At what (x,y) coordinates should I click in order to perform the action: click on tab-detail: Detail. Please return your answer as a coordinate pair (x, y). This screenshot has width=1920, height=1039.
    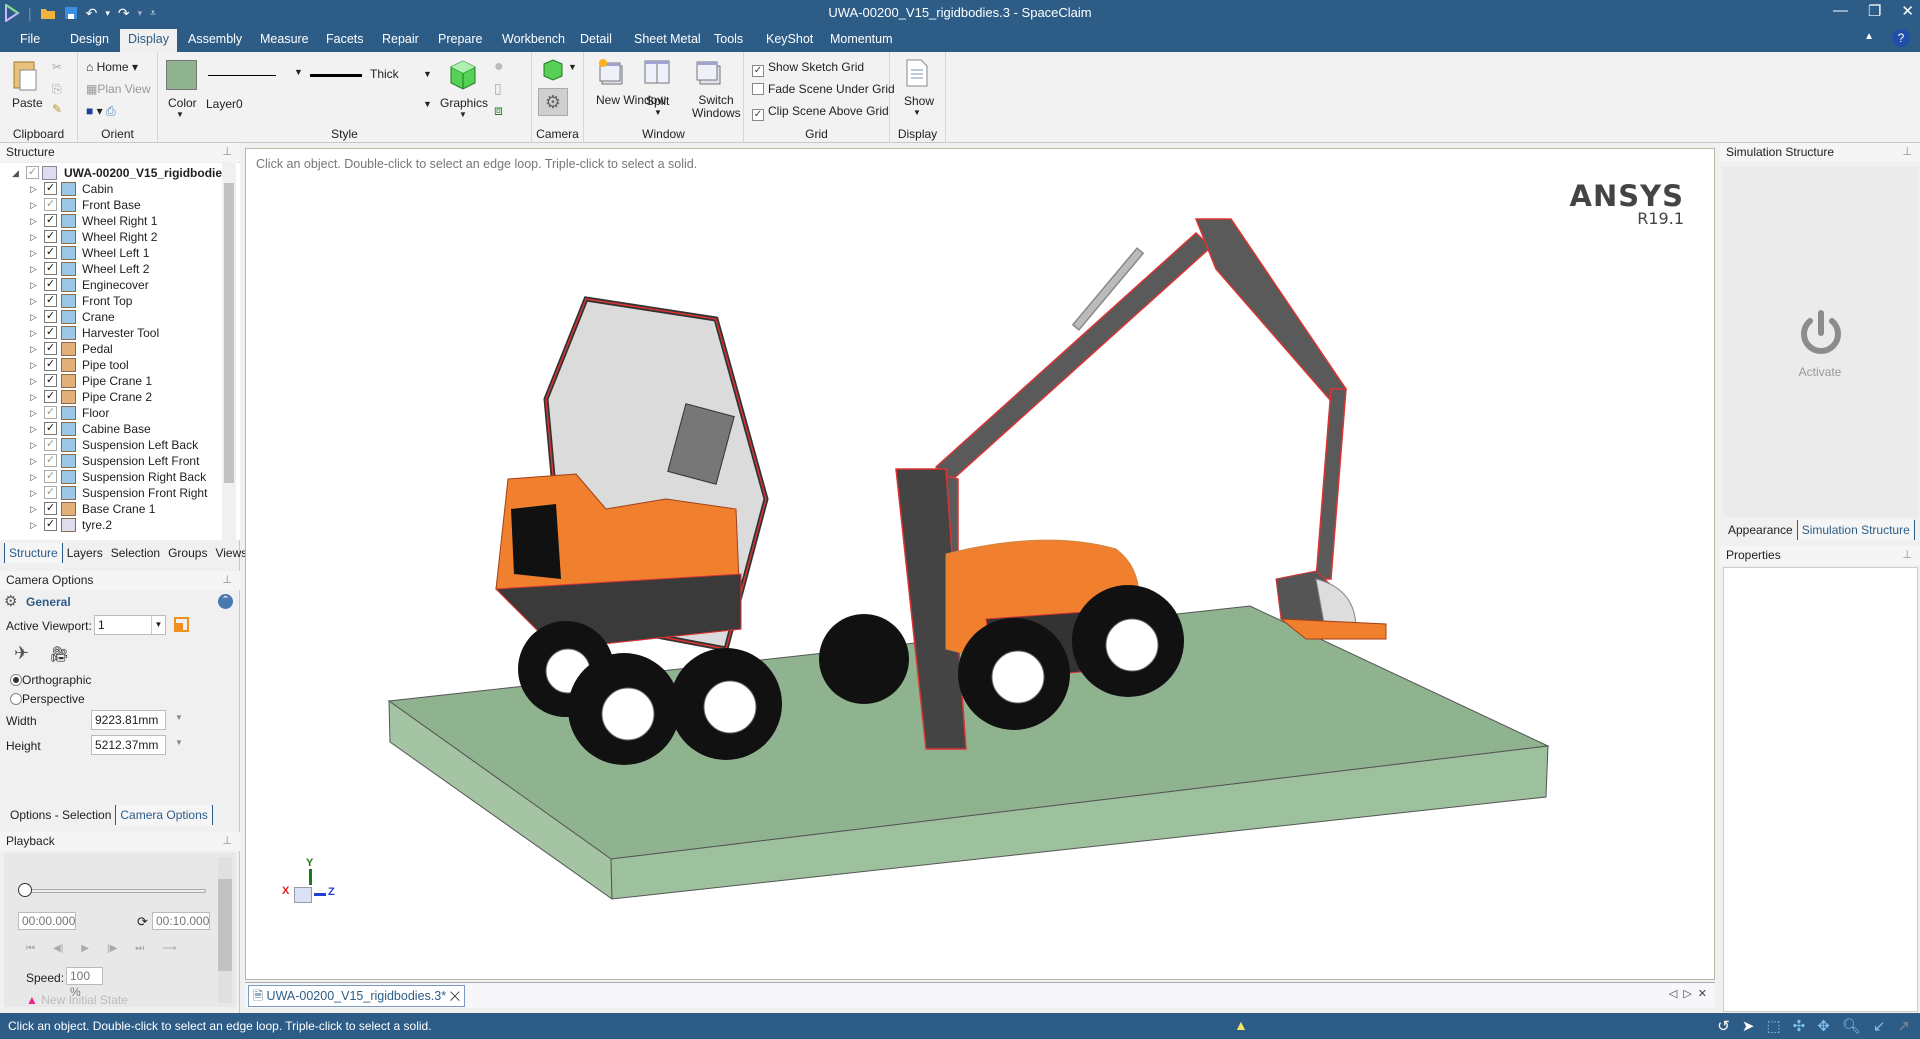
    Looking at the image, I should click on (596, 40).